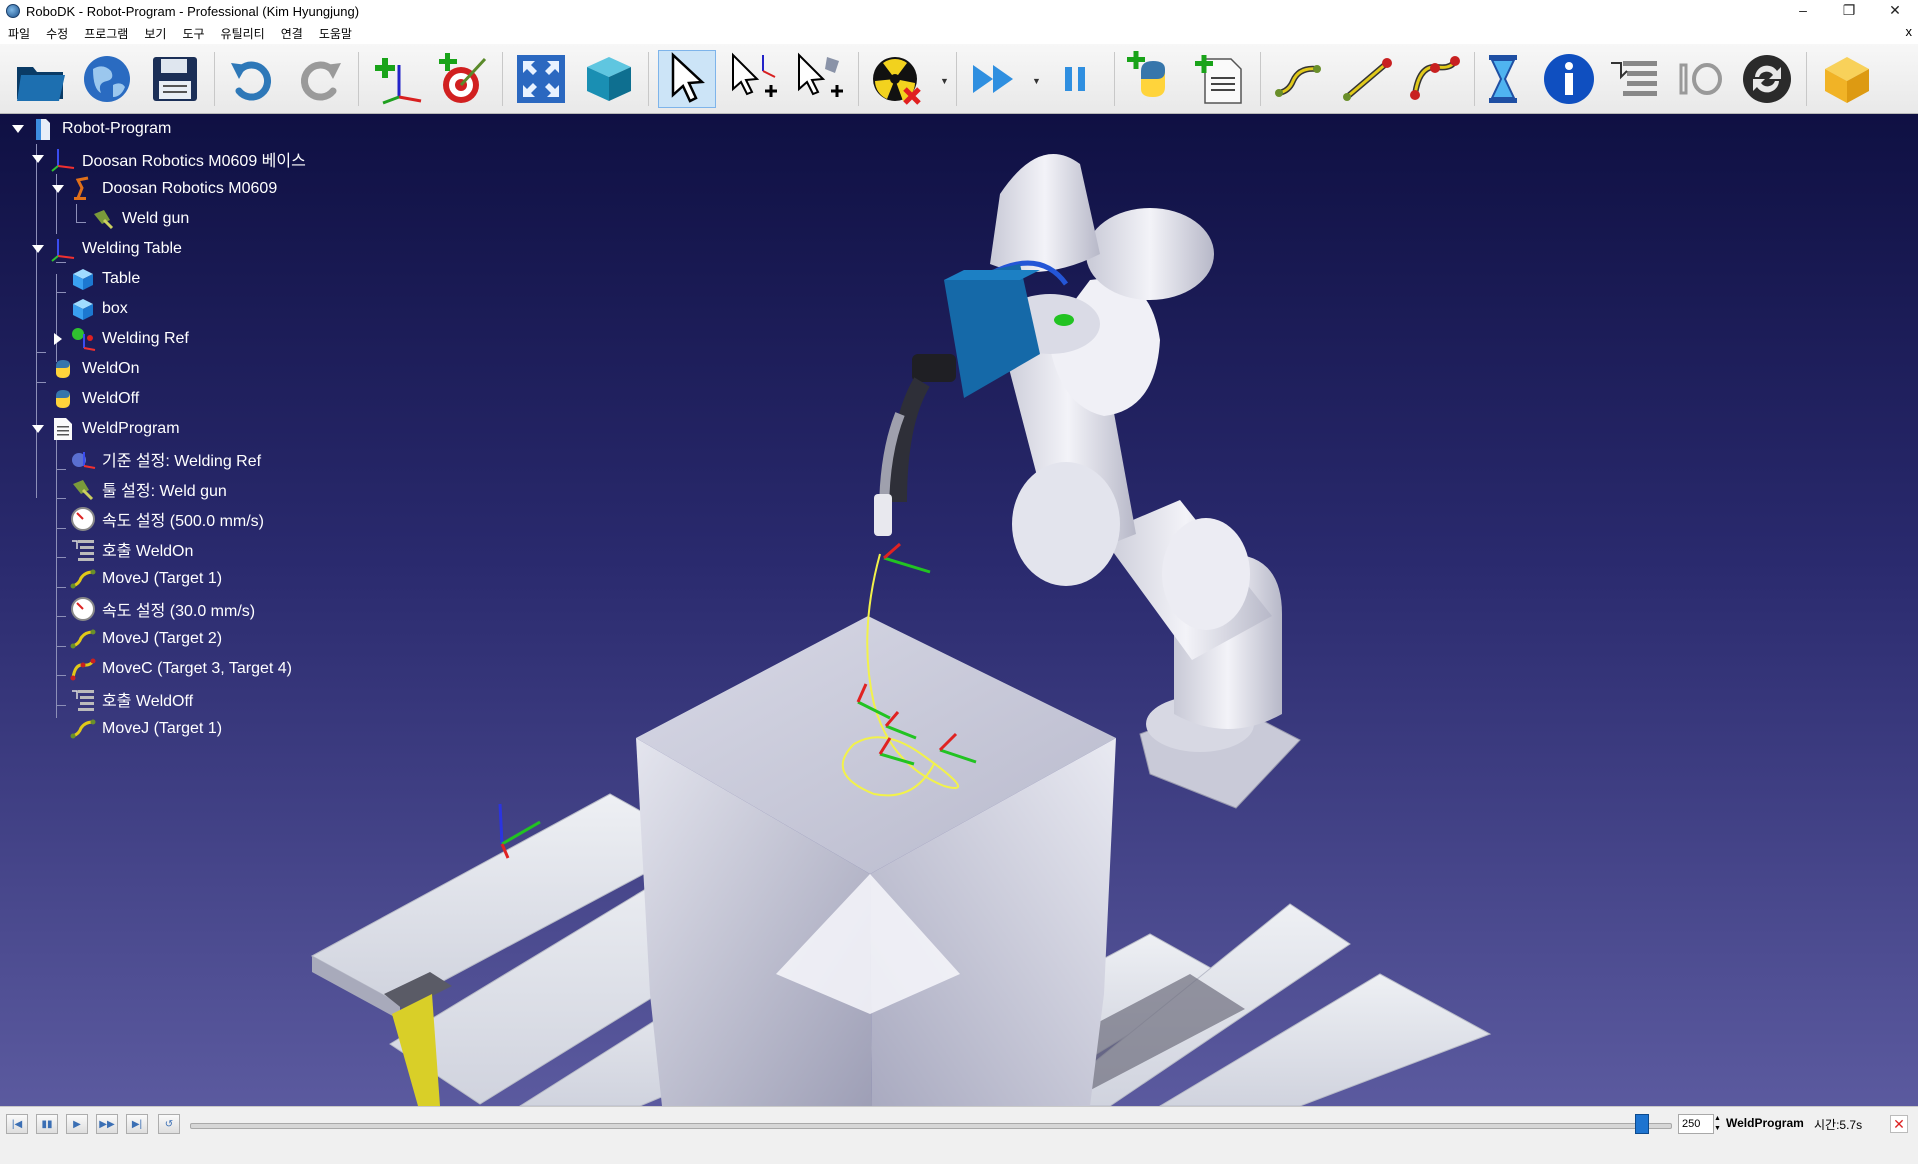  What do you see at coordinates (1899, 1124) in the screenshot?
I see `stop-program-button: ✕` at bounding box center [1899, 1124].